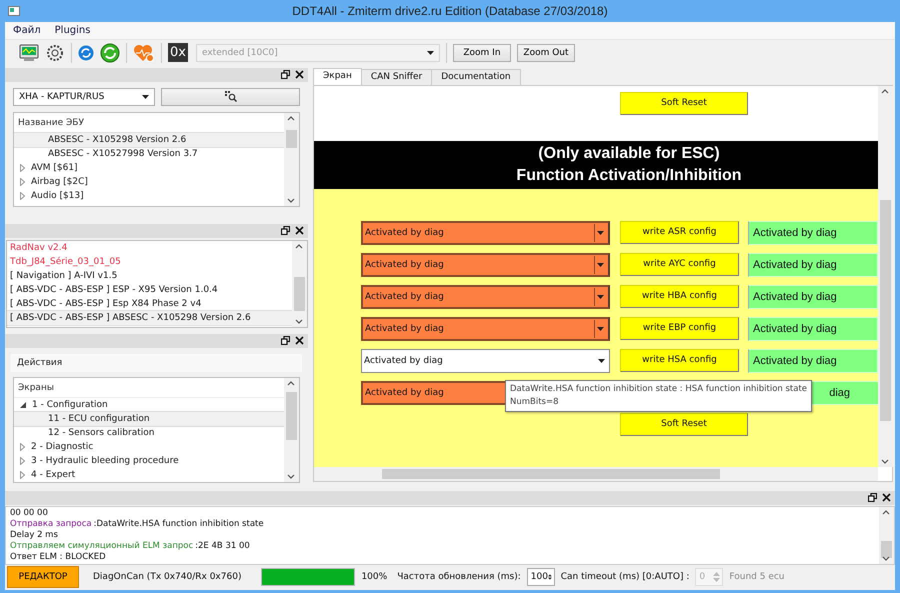 The height and width of the screenshot is (593, 900). What do you see at coordinates (149, 139) in the screenshot?
I see `tree-item: ABSESC - X105298 Version 2.6` at bounding box center [149, 139].